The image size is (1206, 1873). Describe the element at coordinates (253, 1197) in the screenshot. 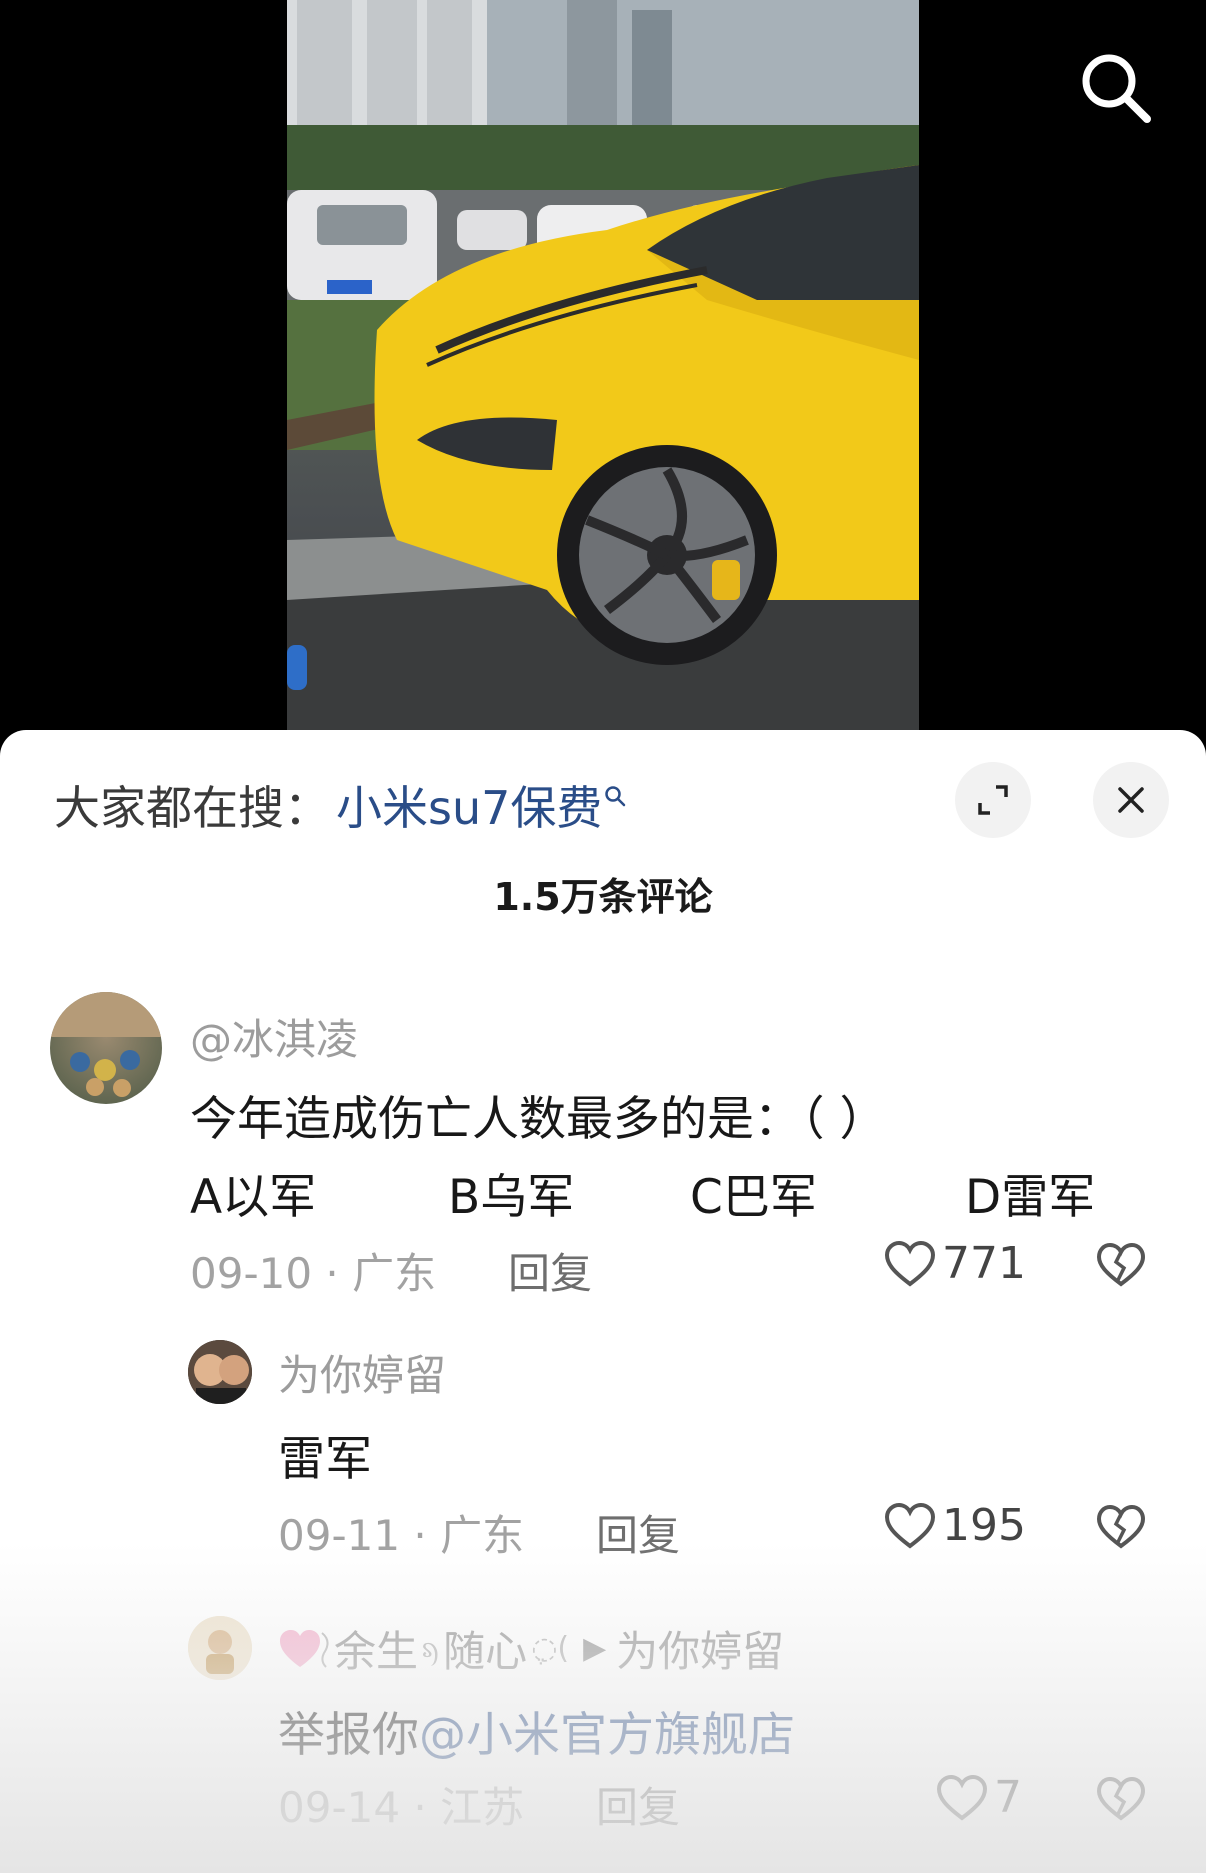

I see `comment-option-a: A以军` at that location.